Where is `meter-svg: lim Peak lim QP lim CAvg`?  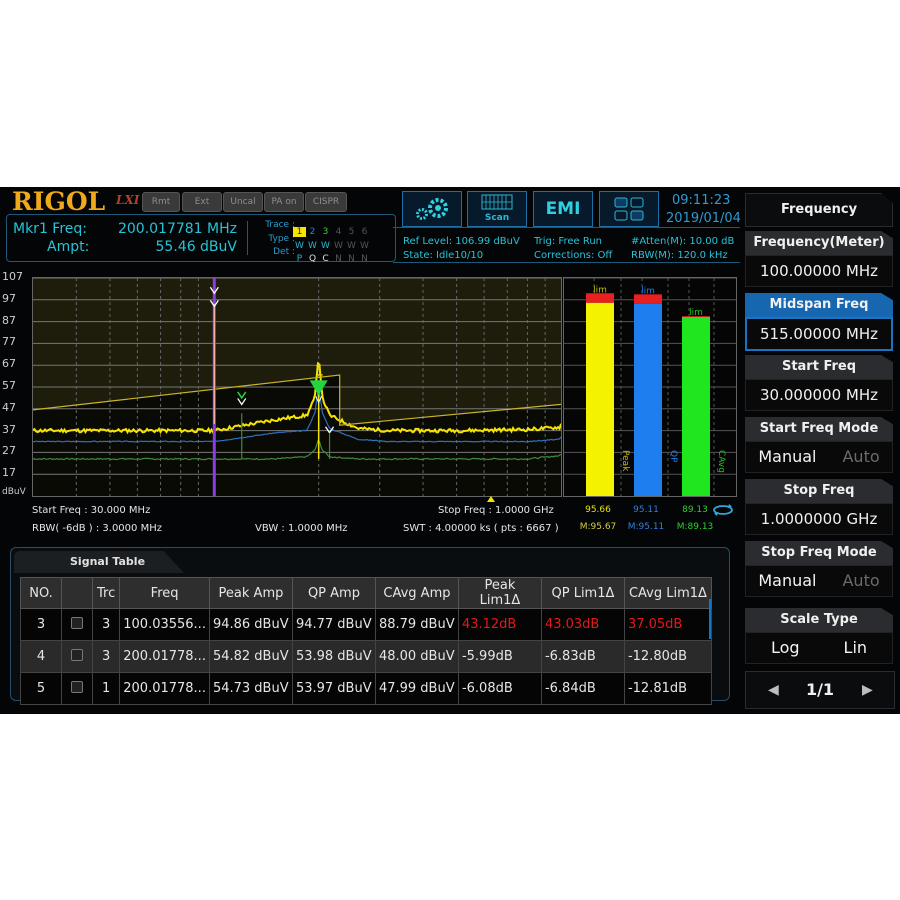 meter-svg: lim Peak lim QP lim CAvg is located at coordinates (650, 386).